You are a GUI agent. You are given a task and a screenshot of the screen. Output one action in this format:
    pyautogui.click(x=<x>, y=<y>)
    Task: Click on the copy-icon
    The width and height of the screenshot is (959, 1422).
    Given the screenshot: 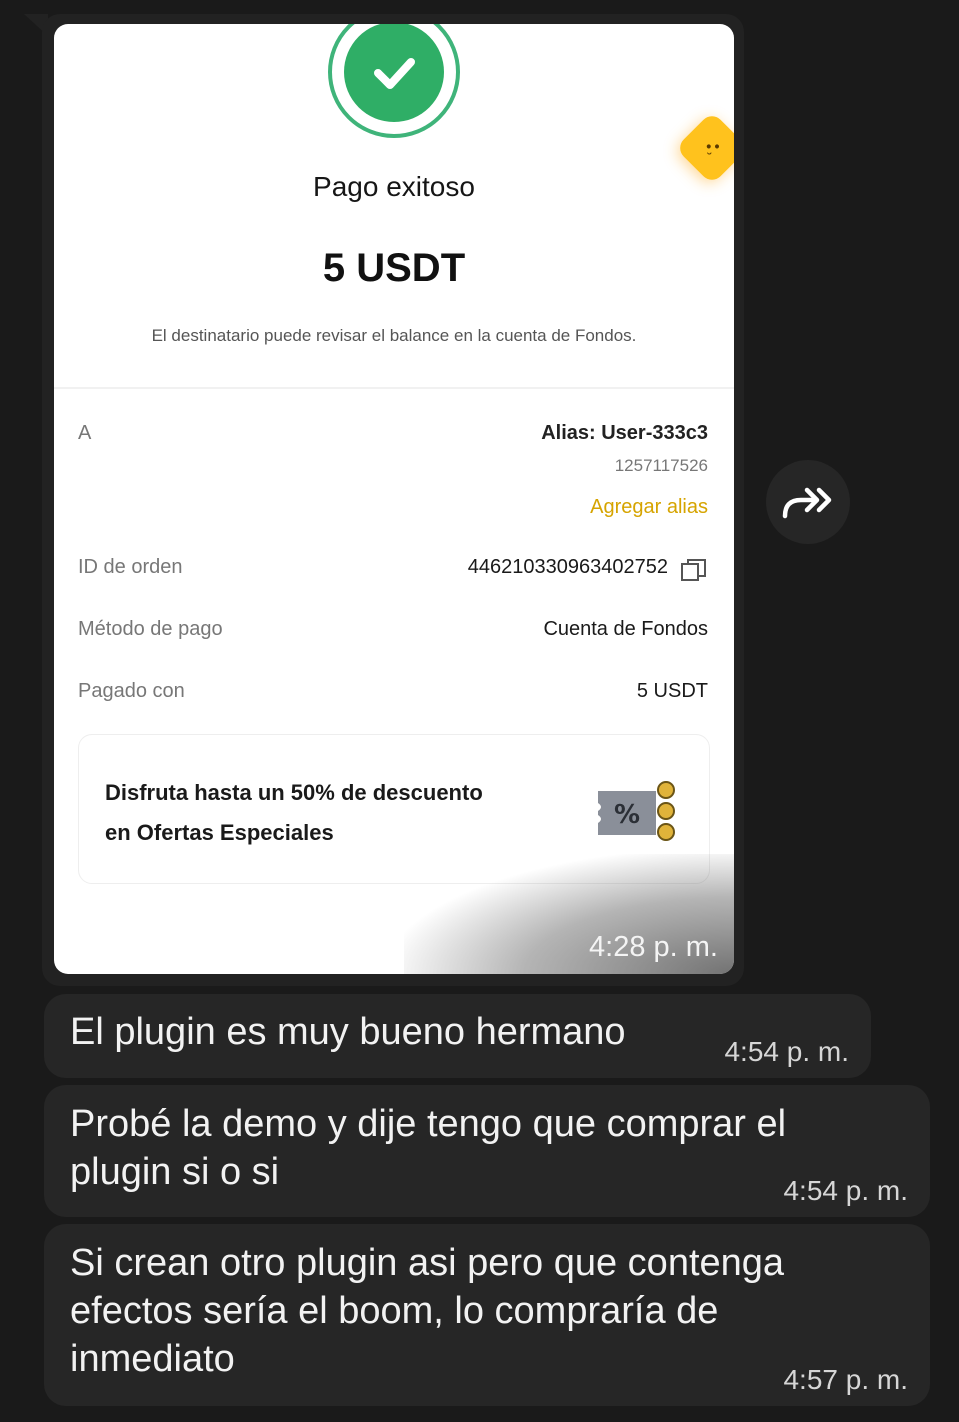 What is the action you would take?
    pyautogui.click(x=694, y=570)
    